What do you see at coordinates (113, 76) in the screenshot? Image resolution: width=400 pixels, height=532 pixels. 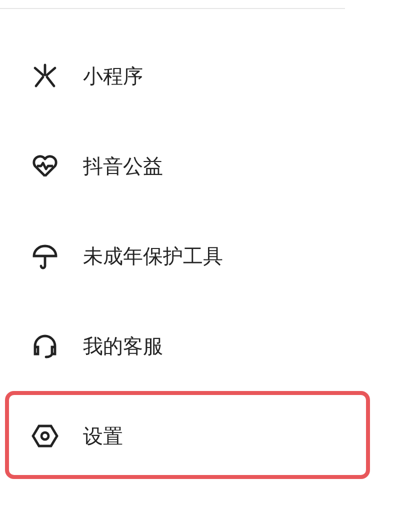 I see `menu-label: 小程序` at bounding box center [113, 76].